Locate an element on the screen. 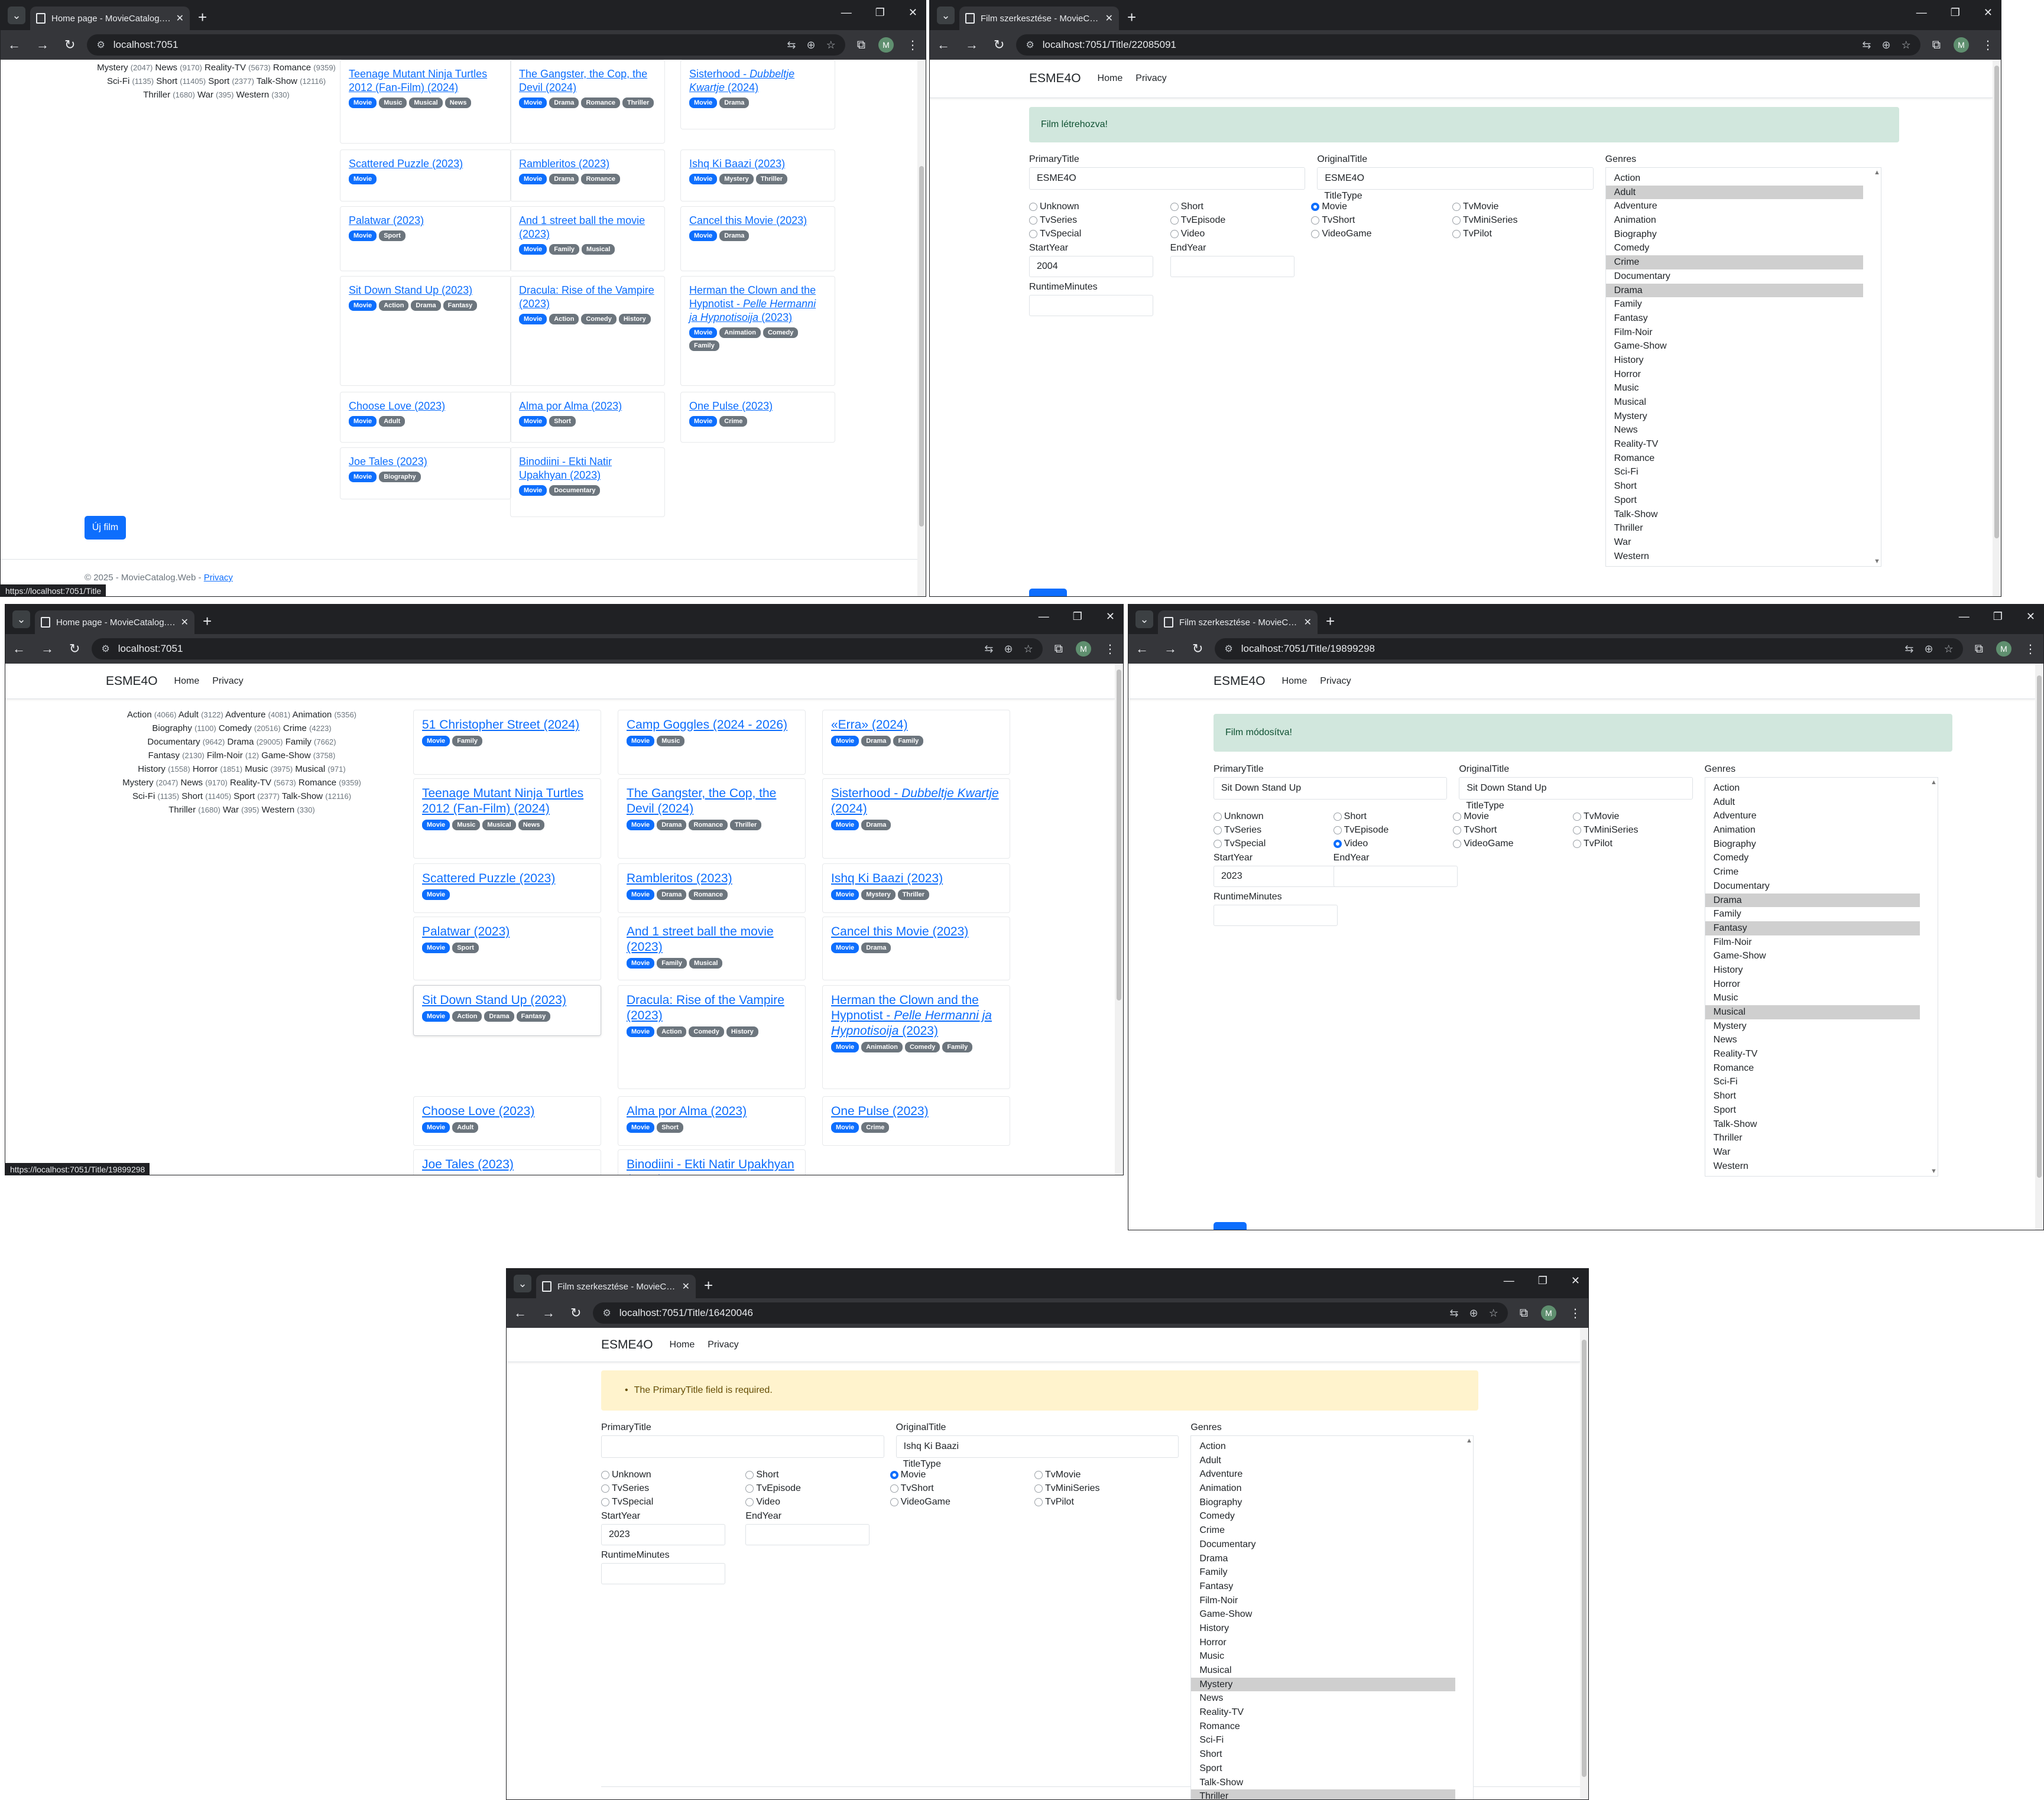 This screenshot has height=1800, width=2044. genre-option: Western is located at coordinates (1735, 557).